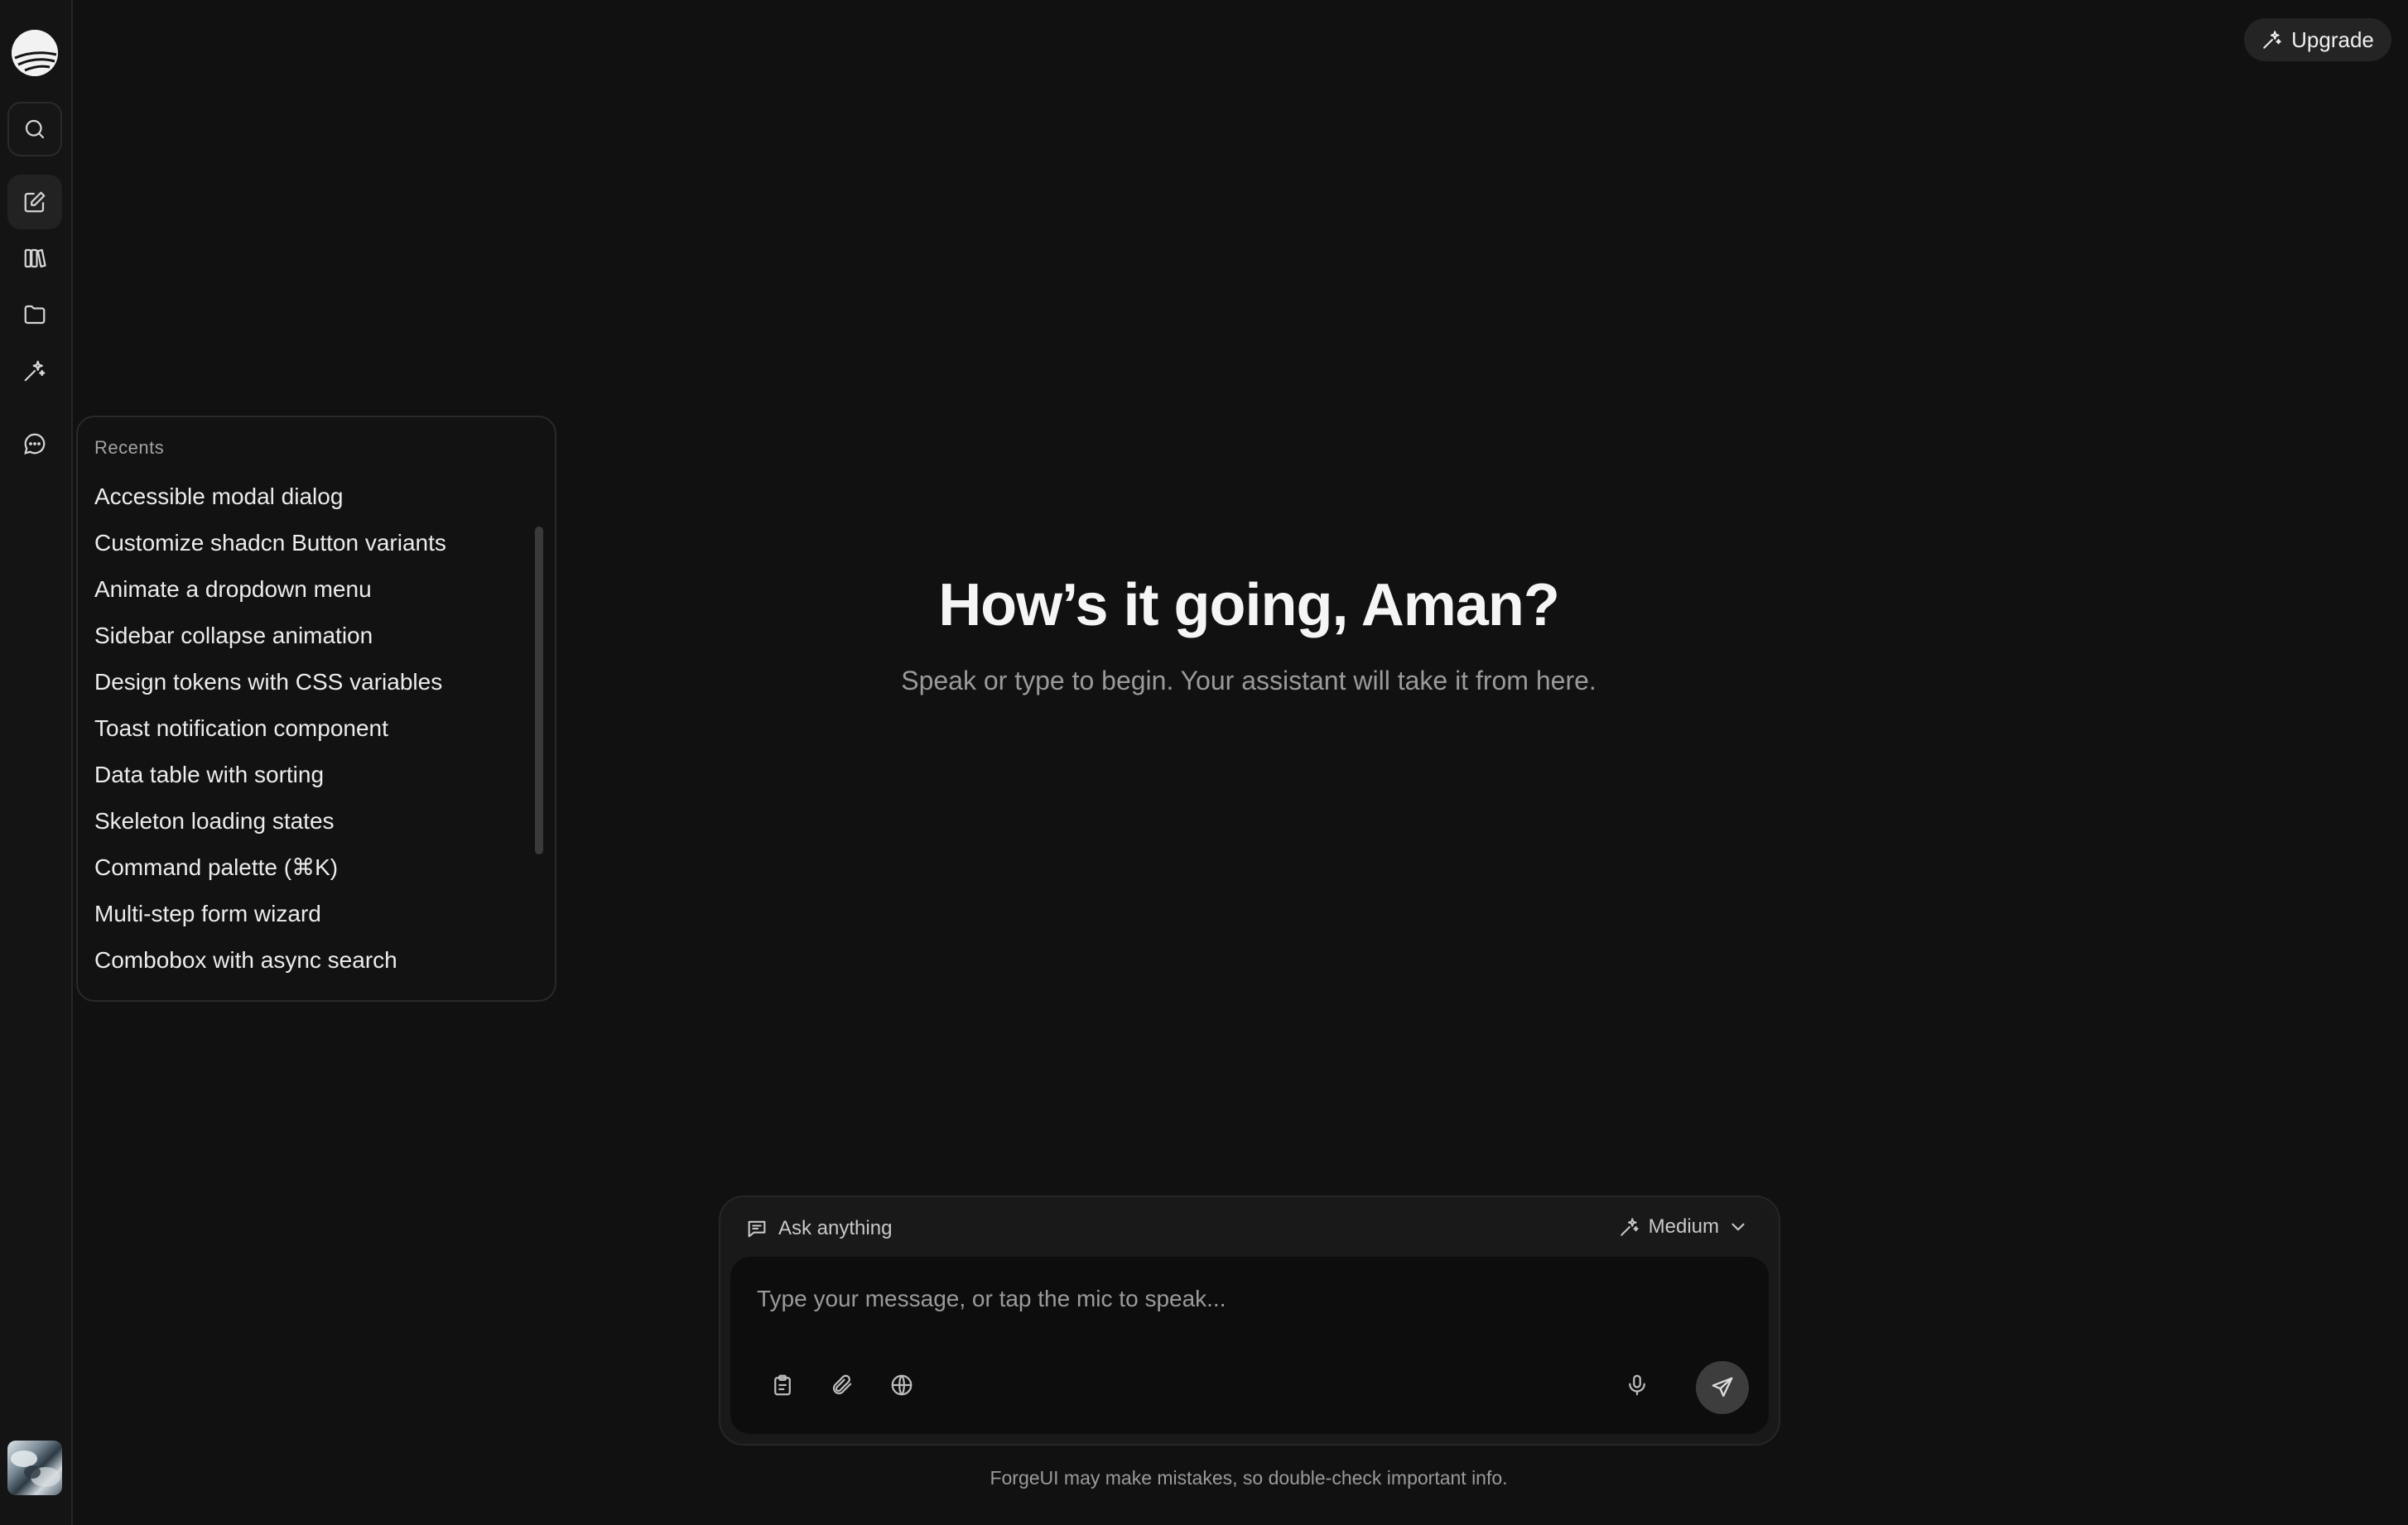 The image size is (2408, 1525). I want to click on clipboard-icon, so click(783, 1385).